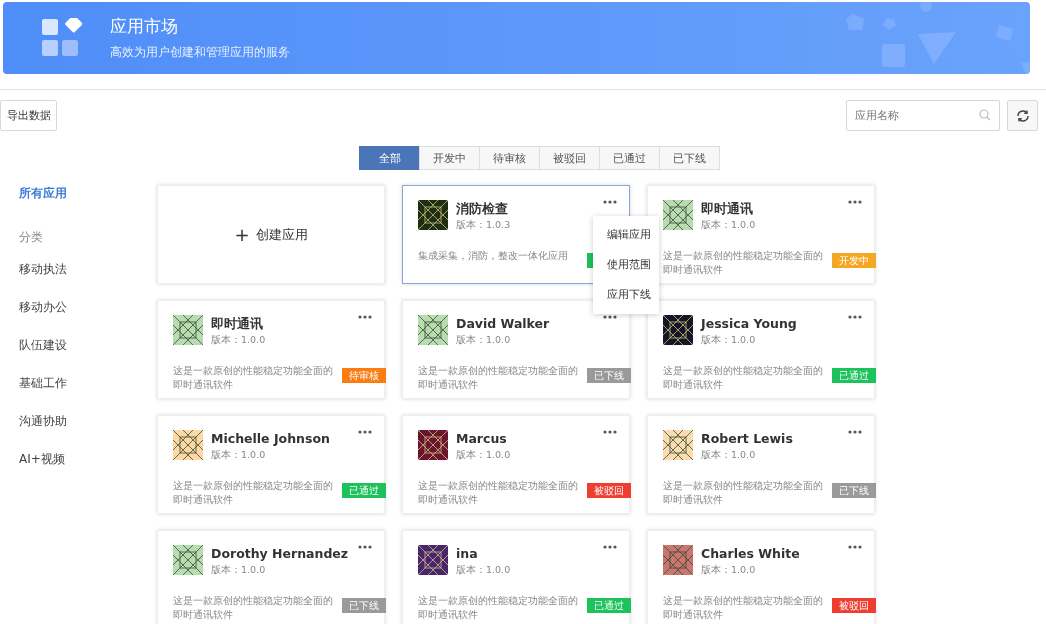 The width and height of the screenshot is (1046, 624). I want to click on sidebar-item: 队伍建设, so click(88, 345).